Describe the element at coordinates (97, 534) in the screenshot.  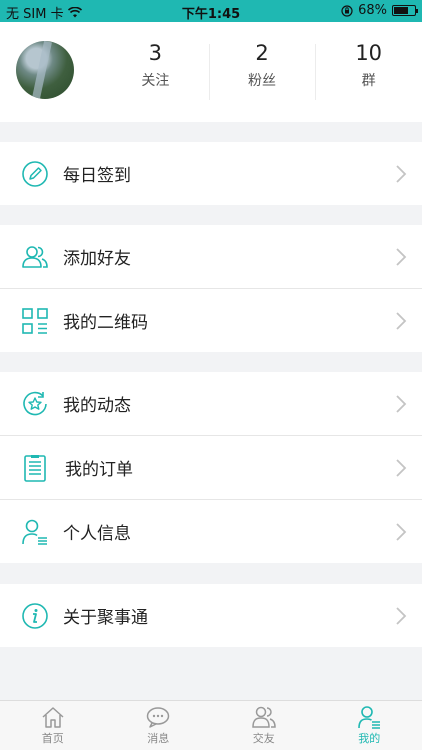
I see `menu-label: 个人信息` at that location.